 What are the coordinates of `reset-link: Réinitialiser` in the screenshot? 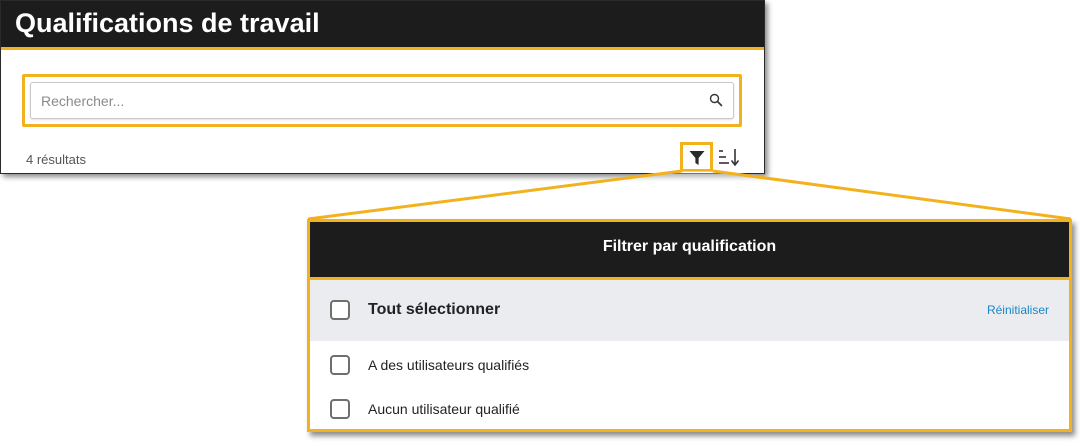 It's located at (1018, 310).